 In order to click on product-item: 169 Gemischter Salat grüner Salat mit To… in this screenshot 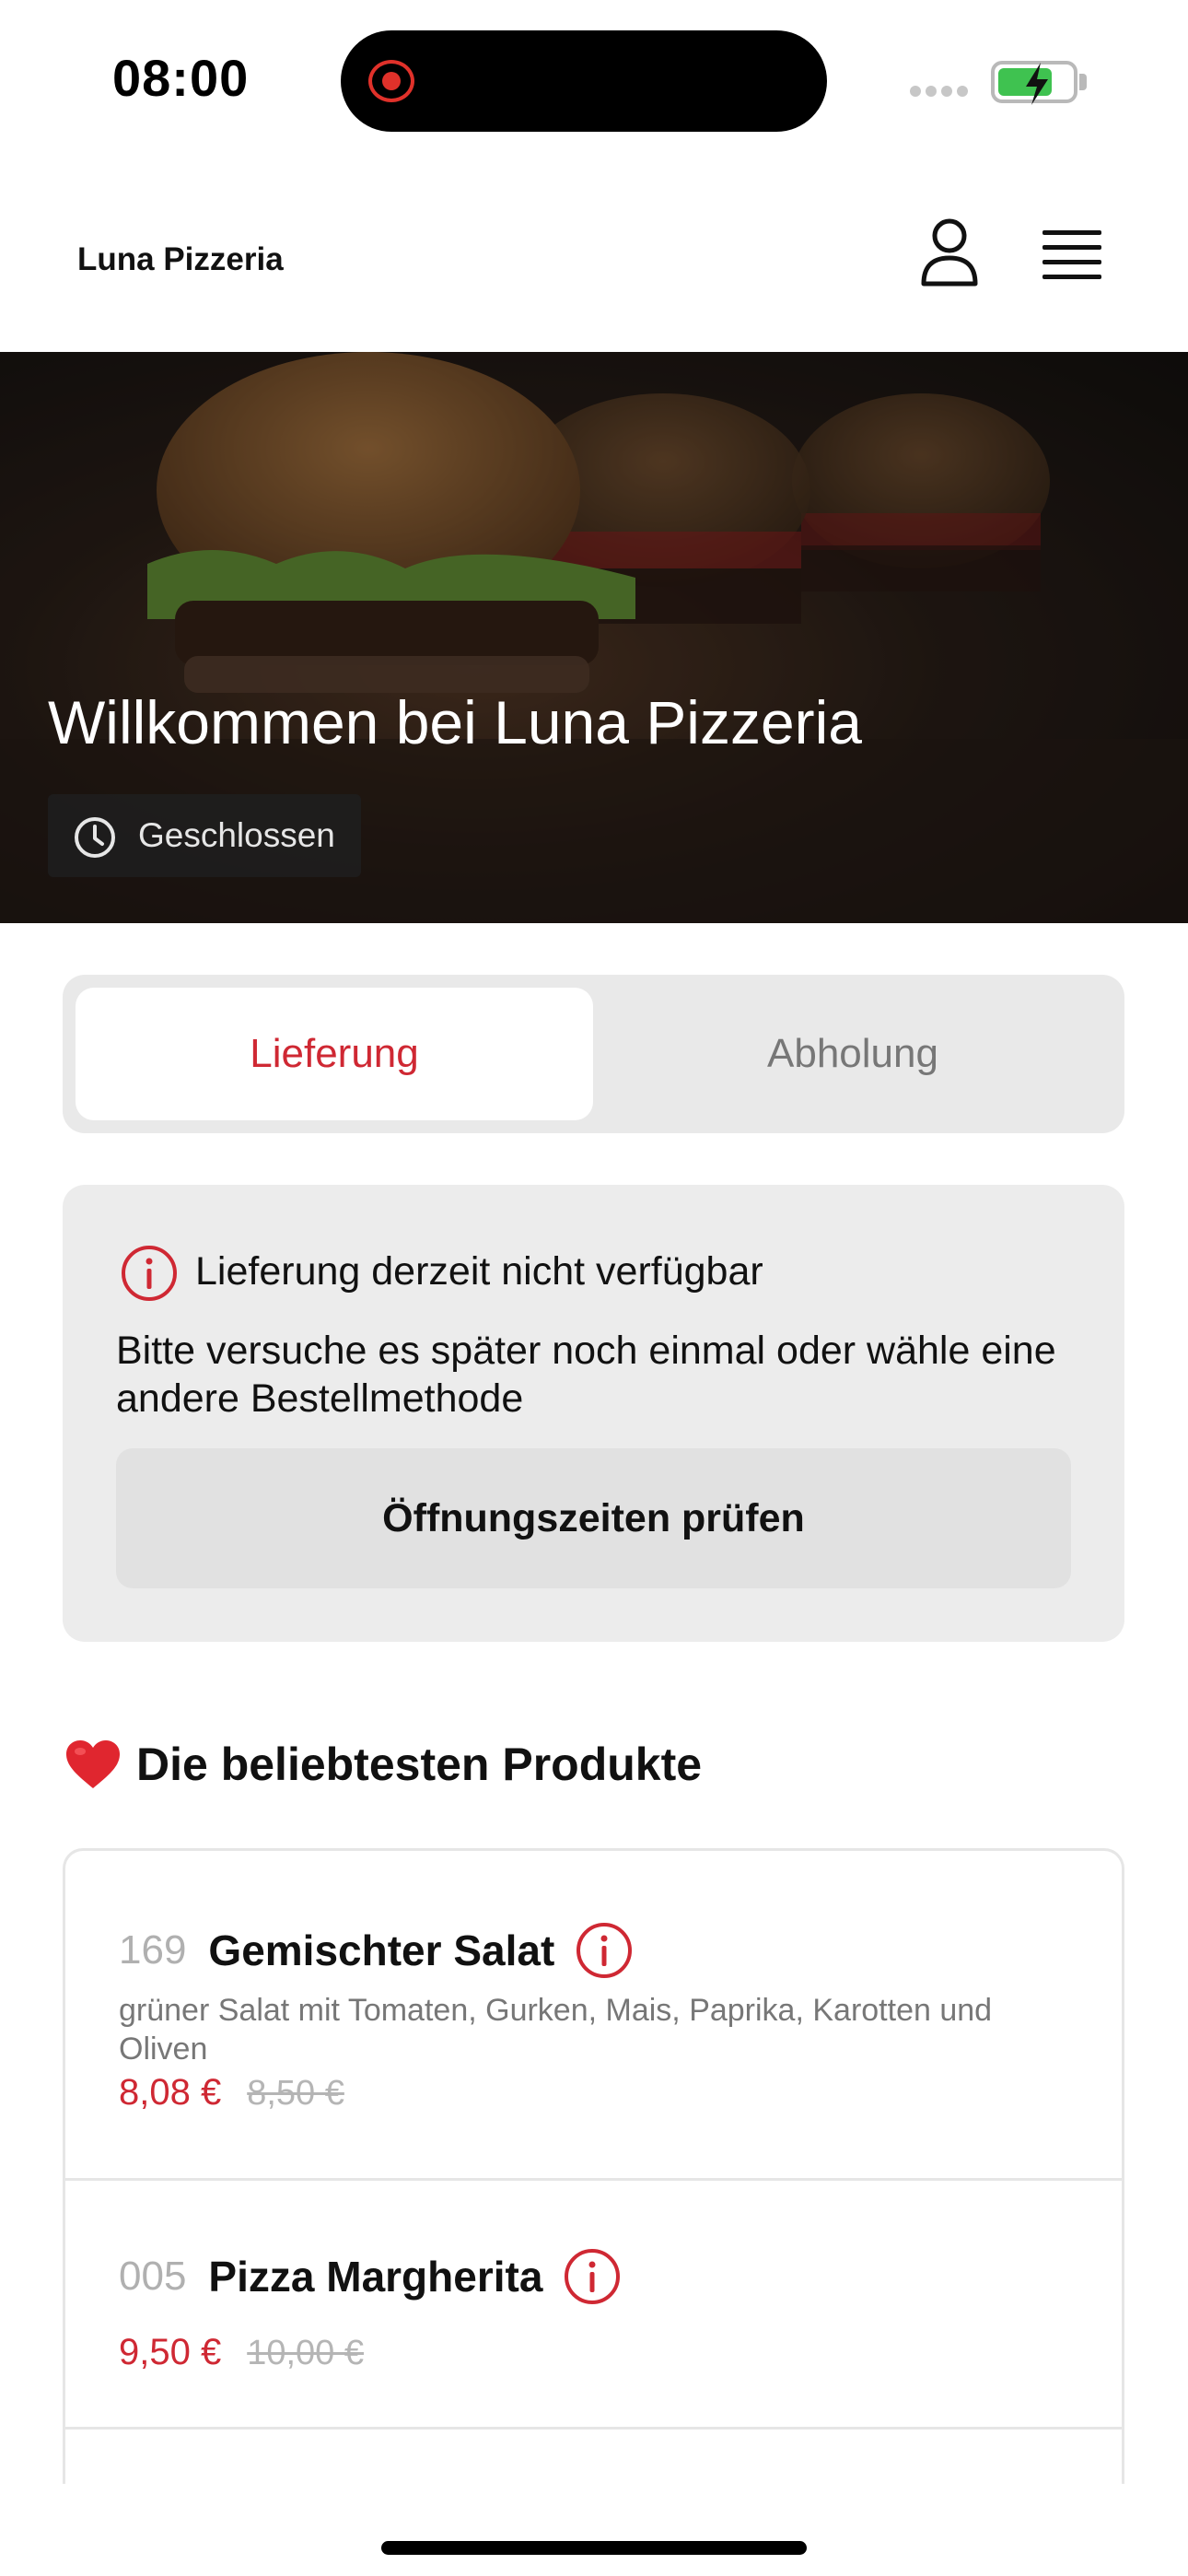, I will do `click(593, 2016)`.